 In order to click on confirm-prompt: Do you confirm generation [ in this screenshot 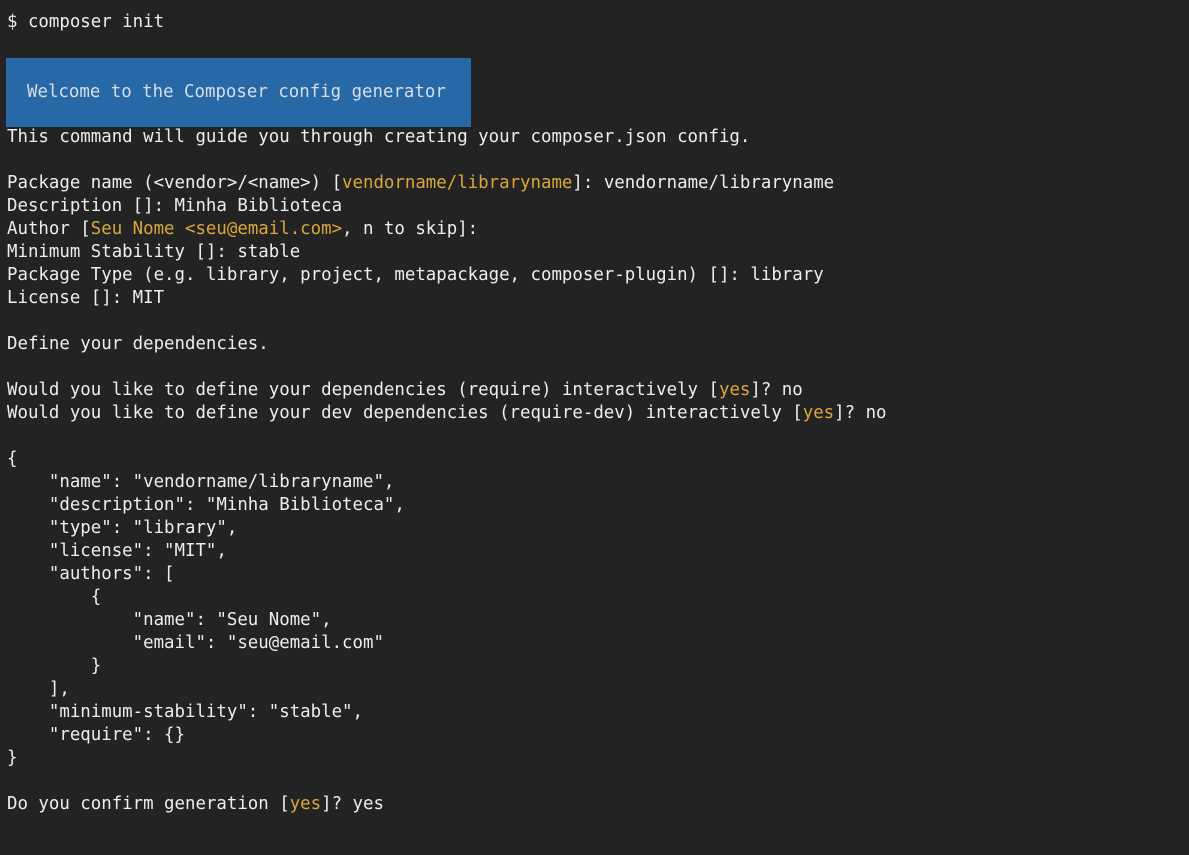, I will do `click(148, 804)`.